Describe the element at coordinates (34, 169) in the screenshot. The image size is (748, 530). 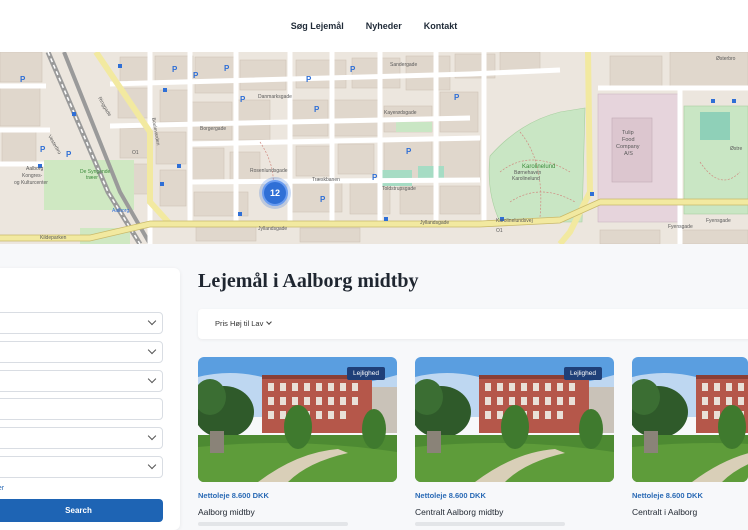
I see `map-label-kongres-1: Aalborg` at that location.